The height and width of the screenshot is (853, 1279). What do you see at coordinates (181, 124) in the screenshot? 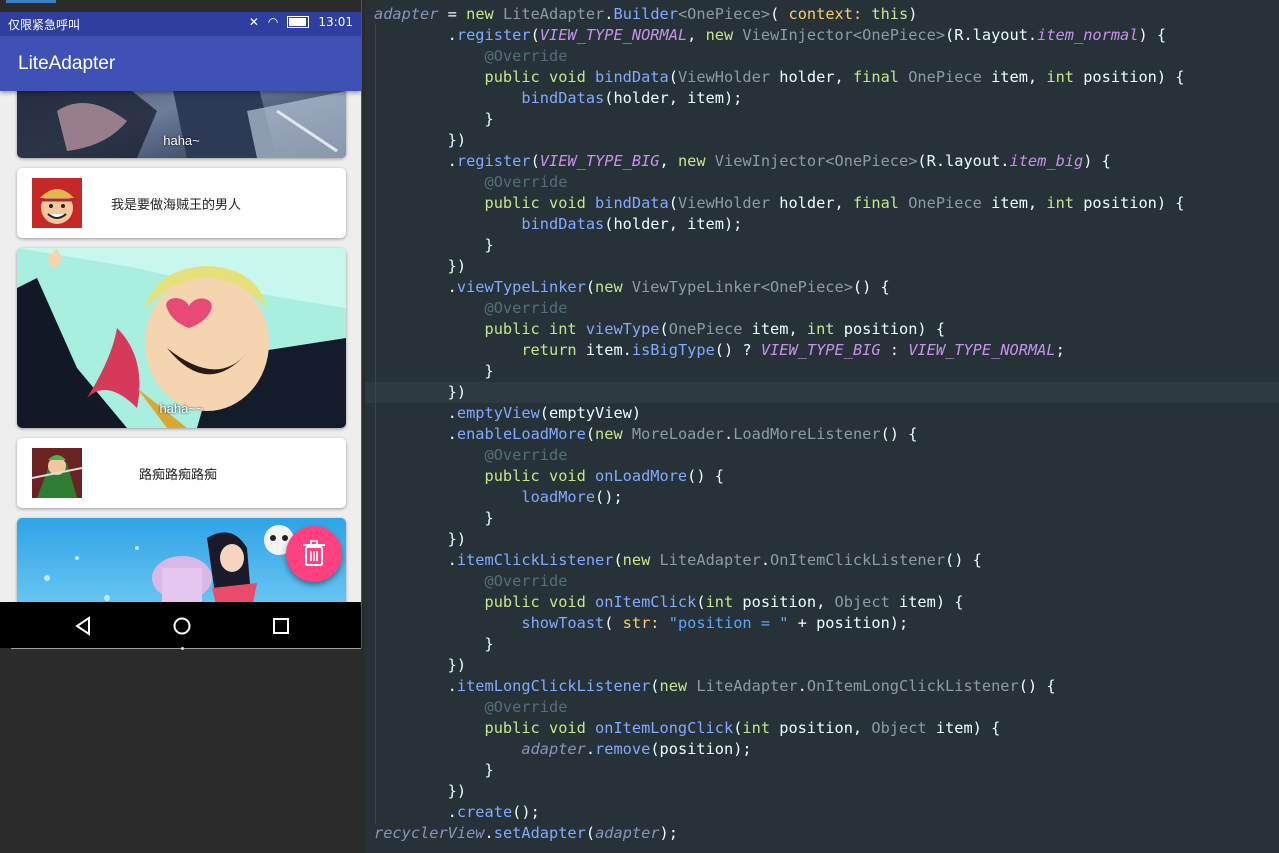
I see `list-item-big: haha~` at bounding box center [181, 124].